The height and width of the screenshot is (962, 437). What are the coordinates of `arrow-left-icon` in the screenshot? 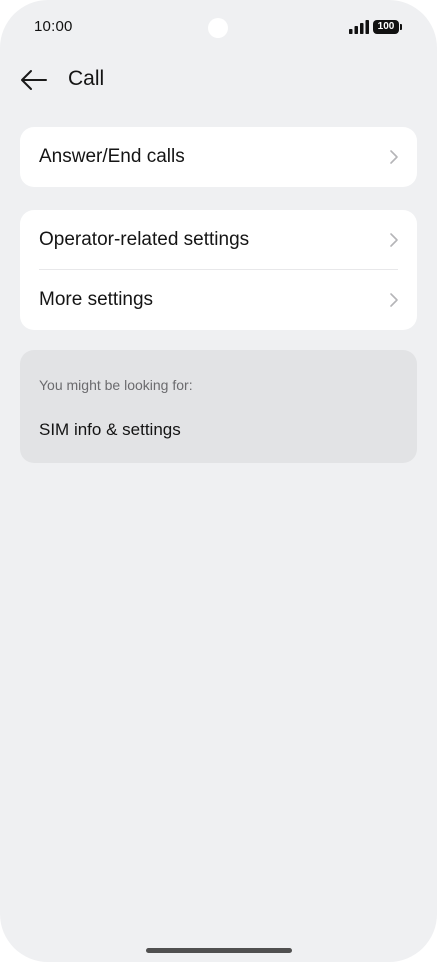 It's located at (34, 80).